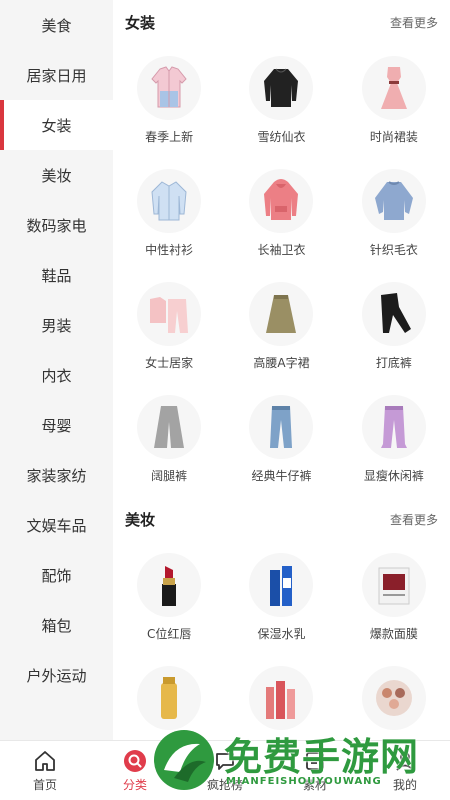 The height and width of the screenshot is (800, 450). I want to click on grid-item-dresses: 时尚裙装, so click(394, 100).